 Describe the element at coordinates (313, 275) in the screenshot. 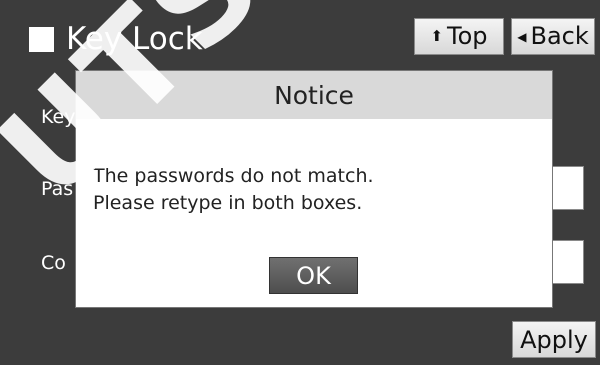

I see `ok-button: OK` at that location.